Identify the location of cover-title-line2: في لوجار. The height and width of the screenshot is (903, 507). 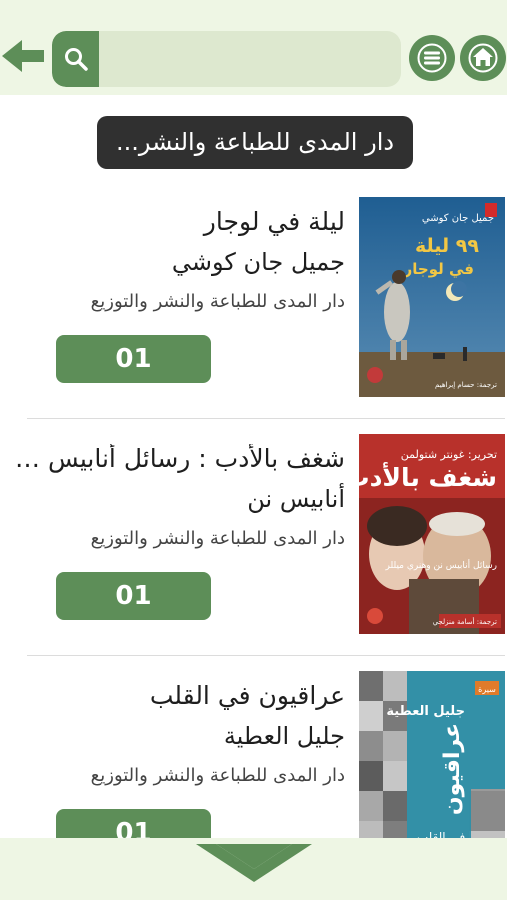
(438, 269).